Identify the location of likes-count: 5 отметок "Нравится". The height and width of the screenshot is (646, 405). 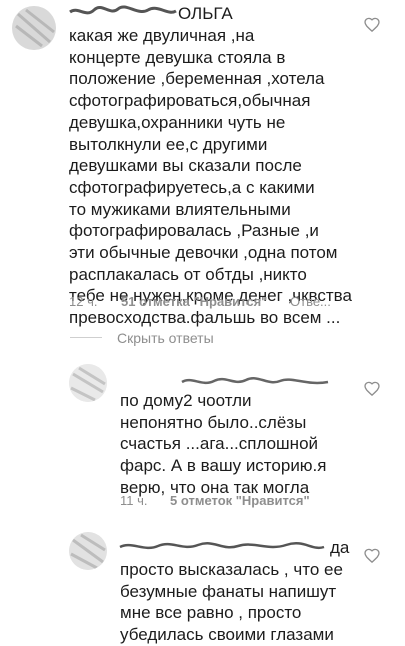
(240, 500).